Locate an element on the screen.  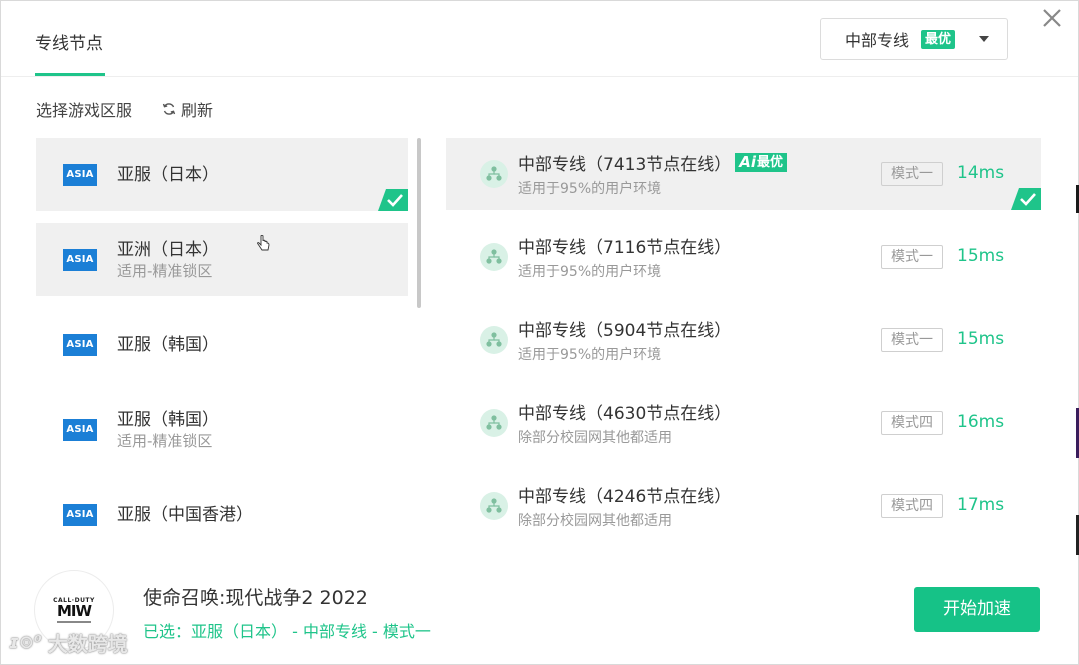
watermark-logo: ɪ⊙⁰ is located at coordinates (25, 642).